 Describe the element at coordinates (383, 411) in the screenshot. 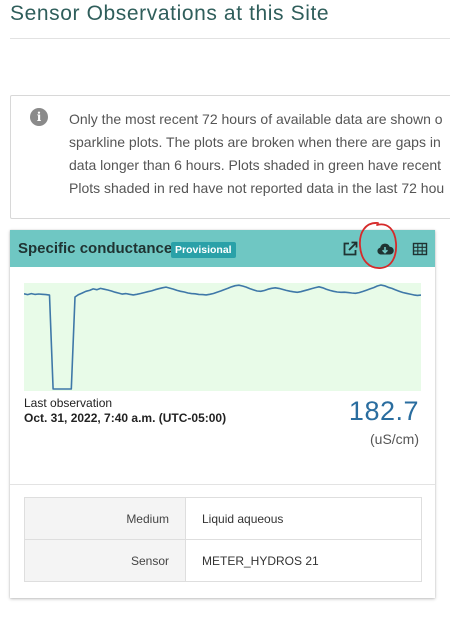

I see `latest-value: 182.7` at that location.